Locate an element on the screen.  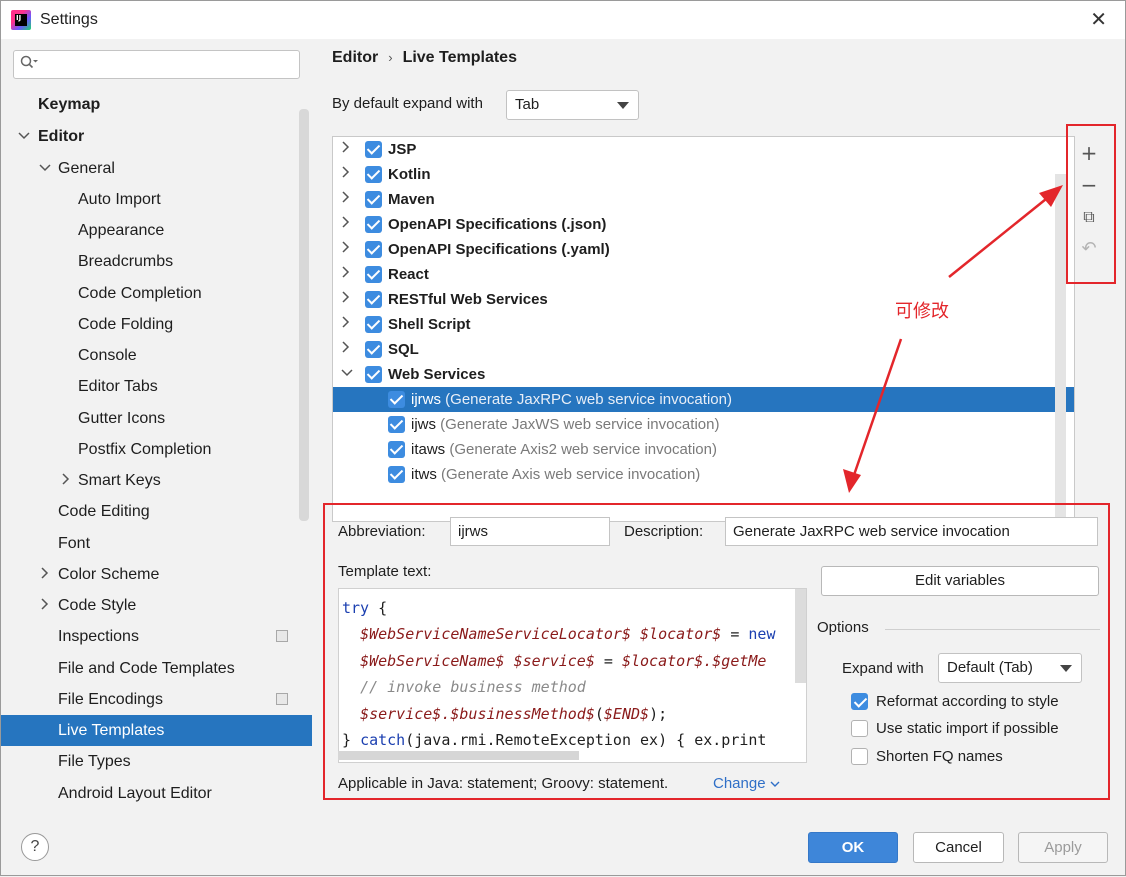
sidebar-item-code-style: Code Style is located at coordinates (156, 605).